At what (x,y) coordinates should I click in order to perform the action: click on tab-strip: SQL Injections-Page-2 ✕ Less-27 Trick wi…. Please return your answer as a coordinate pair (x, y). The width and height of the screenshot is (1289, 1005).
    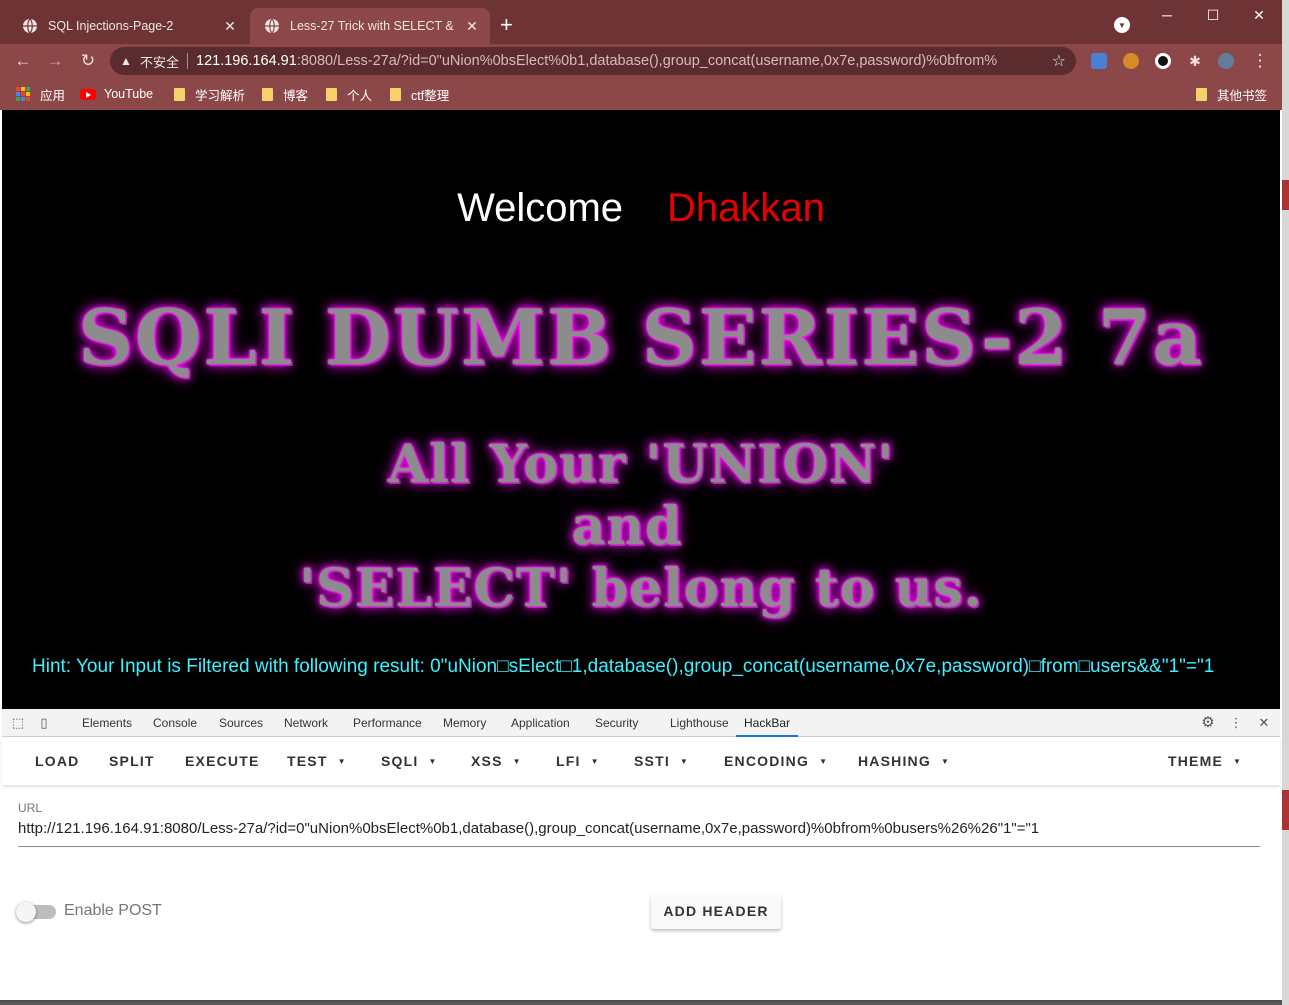
    Looking at the image, I should click on (641, 22).